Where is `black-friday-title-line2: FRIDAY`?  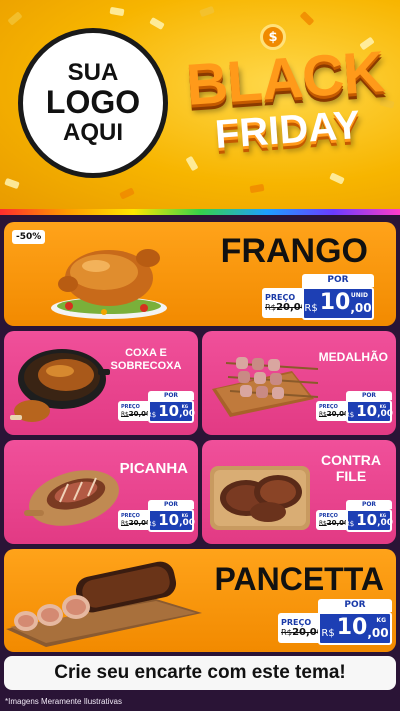 black-friday-title-line2: FRIDAY is located at coordinates (287, 130).